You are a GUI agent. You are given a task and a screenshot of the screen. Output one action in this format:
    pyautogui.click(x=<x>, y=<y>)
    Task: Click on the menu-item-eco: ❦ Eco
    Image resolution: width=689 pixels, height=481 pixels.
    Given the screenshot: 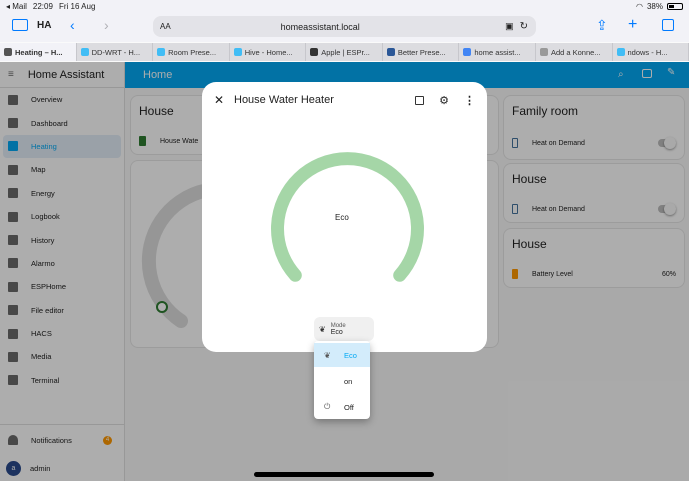 What is the action you would take?
    pyautogui.click(x=342, y=355)
    